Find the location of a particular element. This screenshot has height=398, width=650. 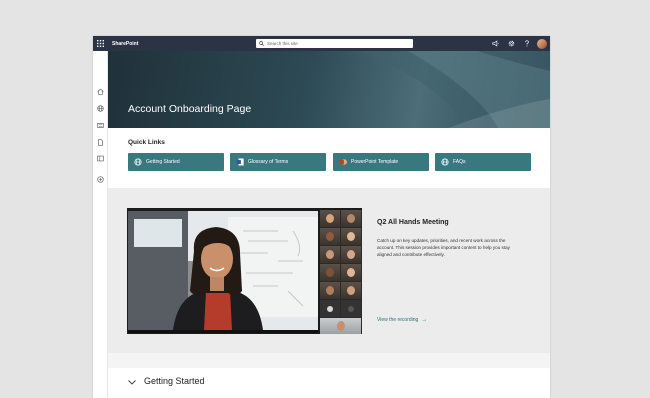

search-icon is located at coordinates (261, 43).